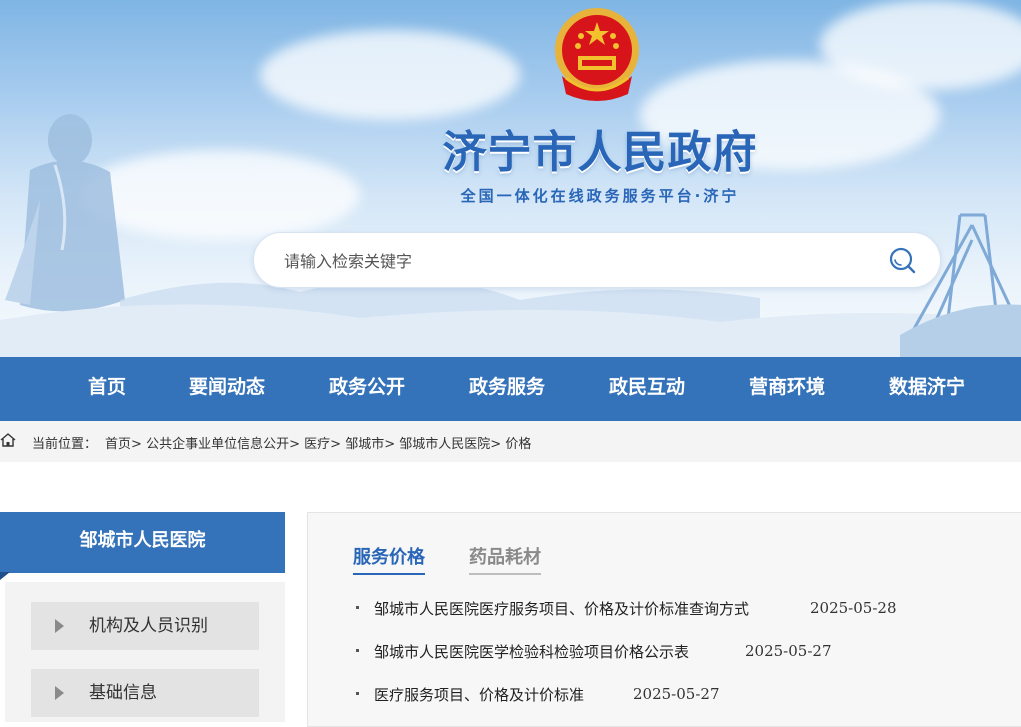  Describe the element at coordinates (853, 608) in the screenshot. I see `list-item-date: 2025-05-28` at that location.